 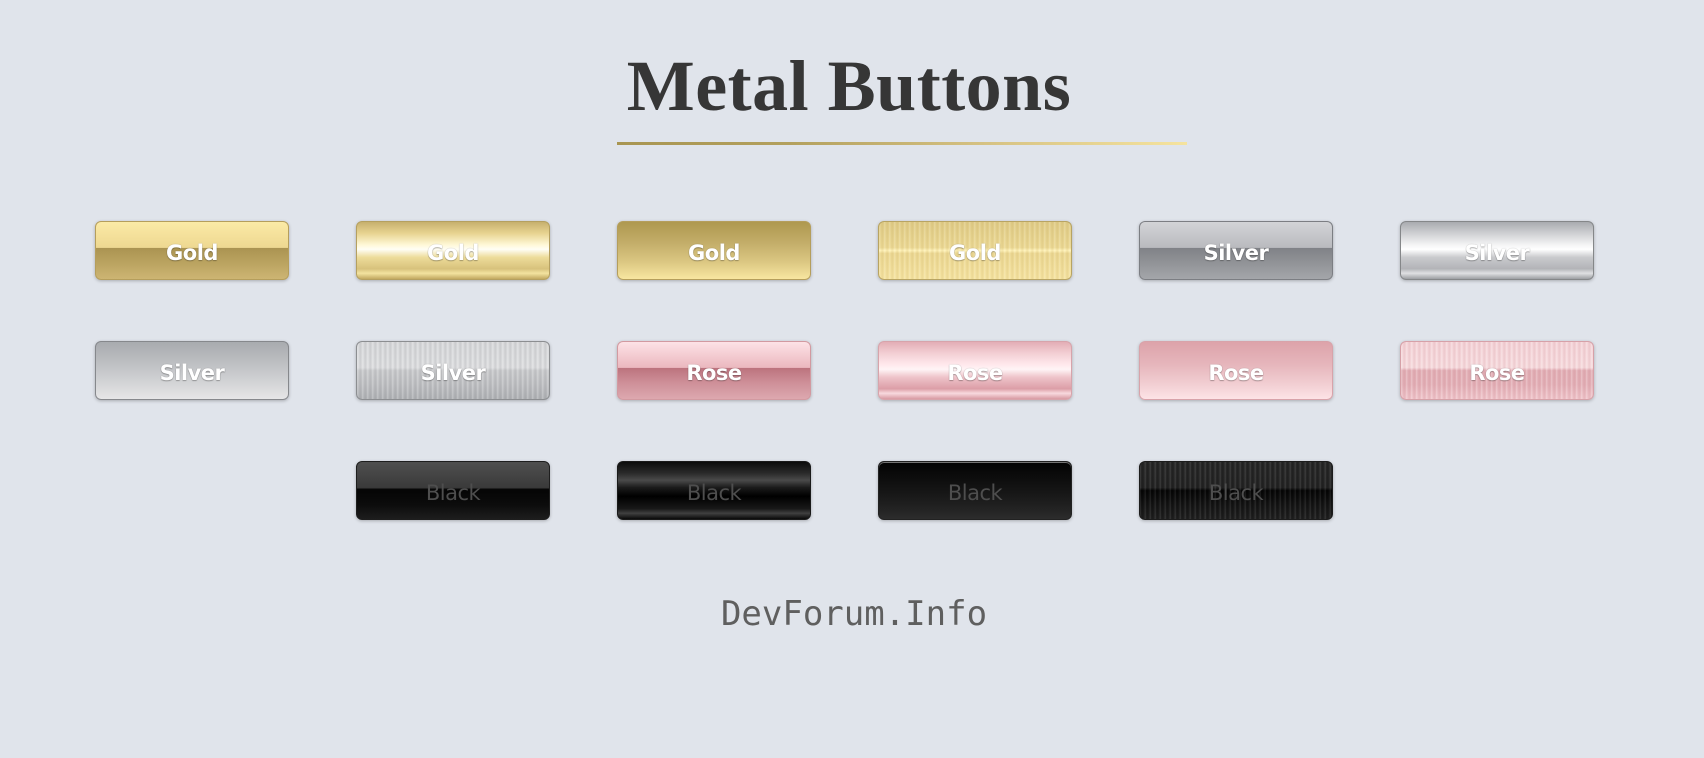 I want to click on gold-brushed-button: Gold, so click(x=975, y=250).